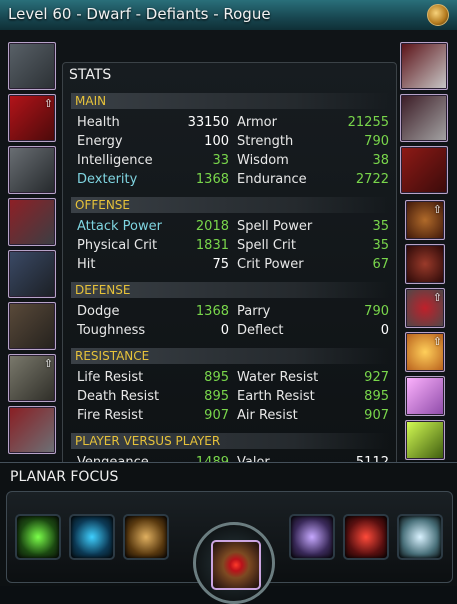  I want to click on air-planar-icon, so click(420, 537).